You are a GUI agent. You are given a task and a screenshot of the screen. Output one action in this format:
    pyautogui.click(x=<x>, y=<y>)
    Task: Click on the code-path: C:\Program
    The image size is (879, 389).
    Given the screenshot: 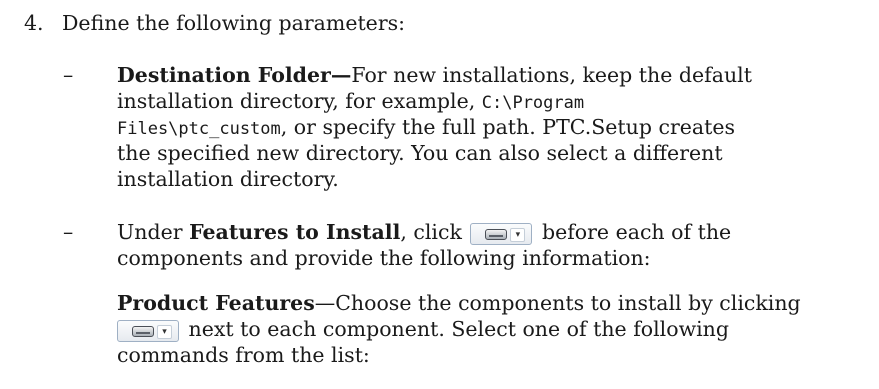 What is the action you would take?
    pyautogui.click(x=533, y=103)
    